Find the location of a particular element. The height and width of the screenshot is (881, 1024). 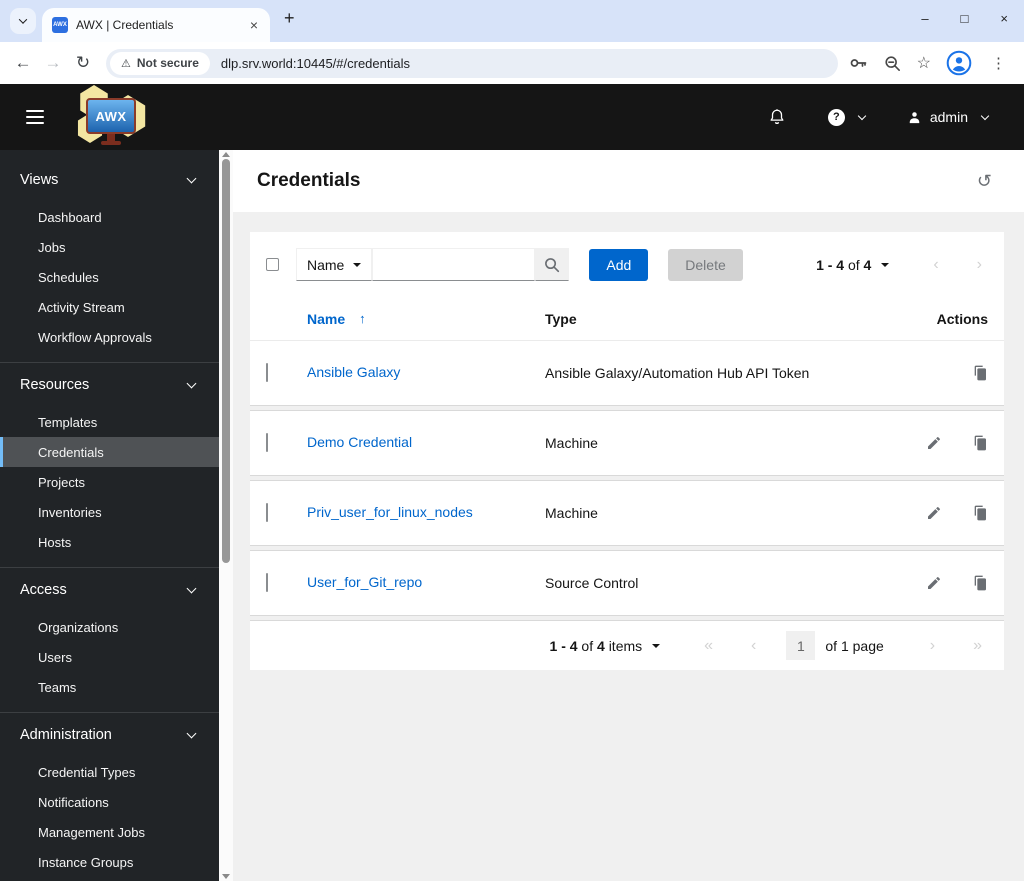

filter-field-select: Name is located at coordinates (334, 264).